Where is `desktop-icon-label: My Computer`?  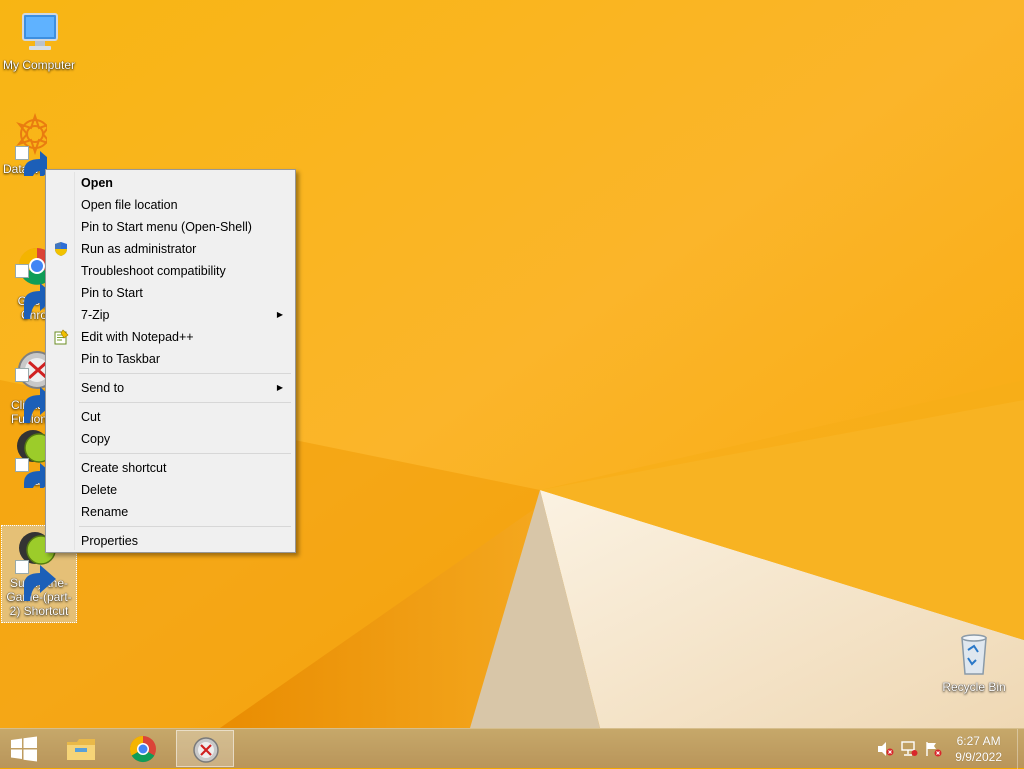
desktop-icon-label: My Computer is located at coordinates (39, 65).